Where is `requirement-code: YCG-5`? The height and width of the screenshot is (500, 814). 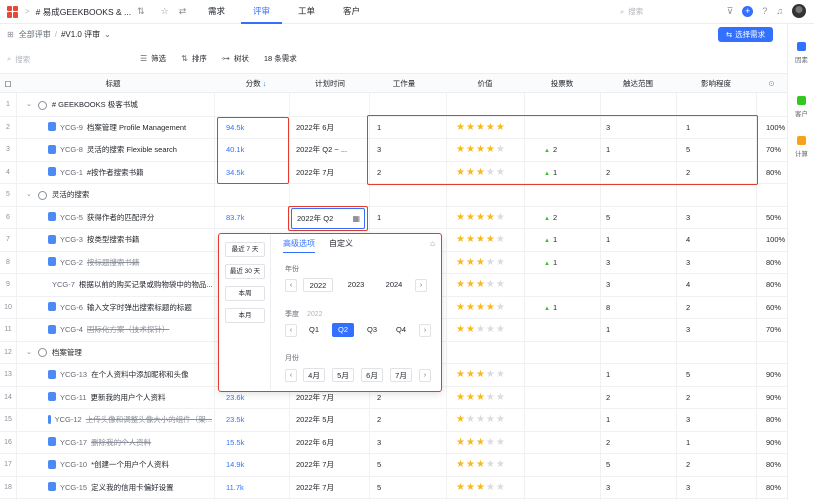 requirement-code: YCG-5 is located at coordinates (71, 218).